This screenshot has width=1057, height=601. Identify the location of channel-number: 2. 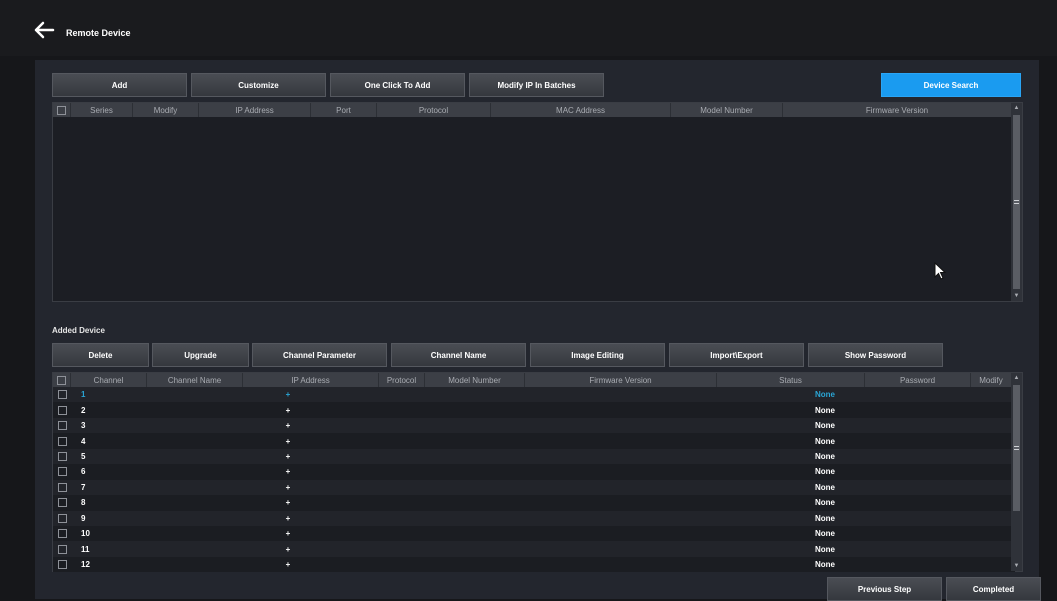
(83, 410).